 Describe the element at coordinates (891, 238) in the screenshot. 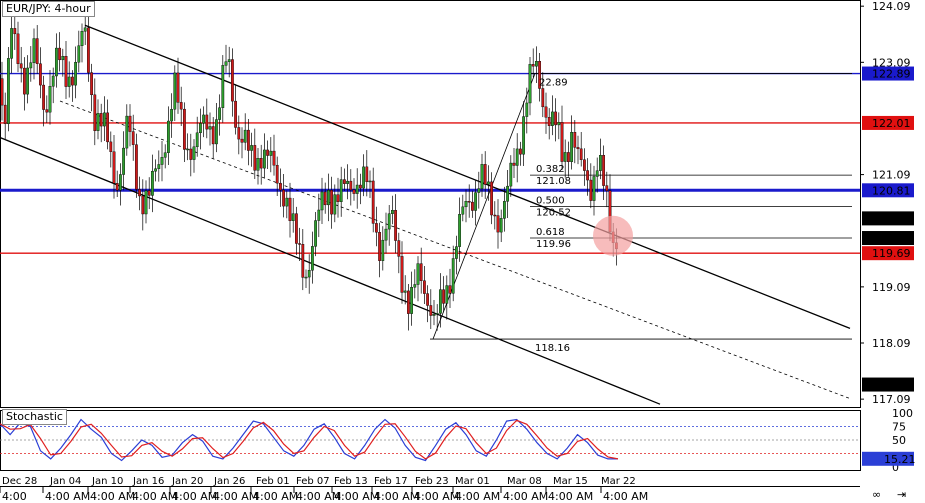

I see `price-marker-label: 119.94` at that location.